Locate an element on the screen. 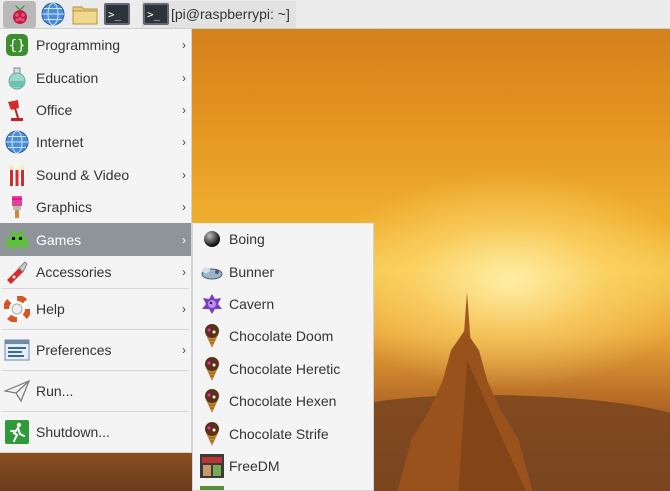 The height and width of the screenshot is (491, 670). submenu-item-label: Chocolate Doom is located at coordinates (281, 336).